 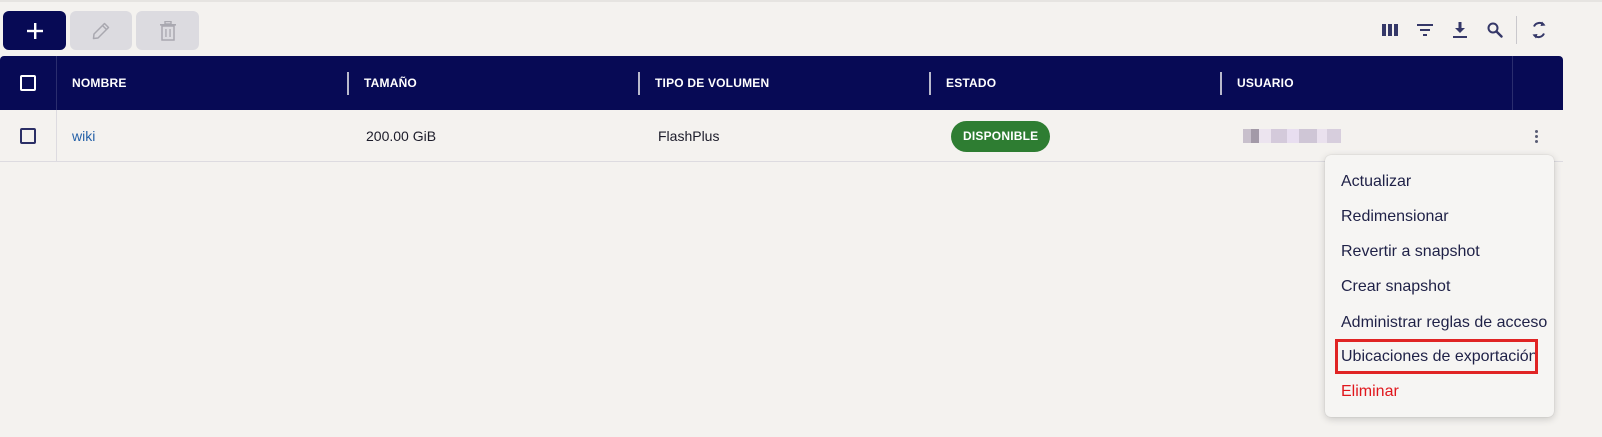 I want to click on pixelated-user-image, so click(x=1292, y=136).